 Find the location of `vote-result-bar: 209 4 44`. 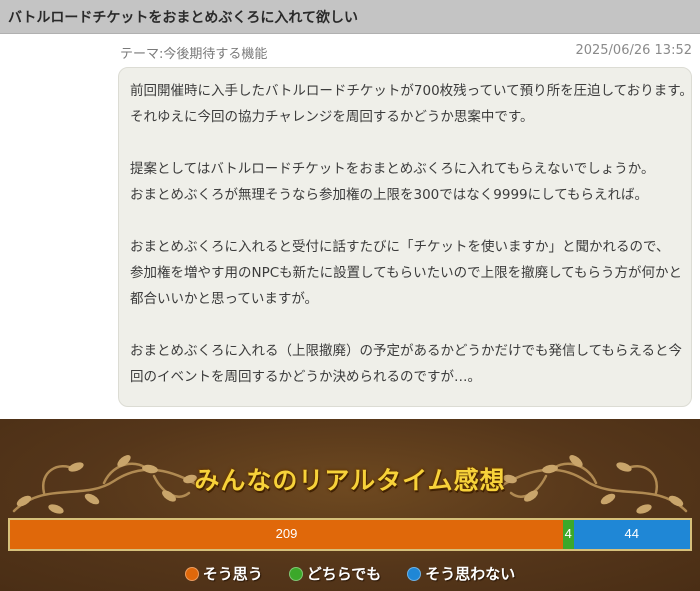

vote-result-bar: 209 4 44 is located at coordinates (350, 534).